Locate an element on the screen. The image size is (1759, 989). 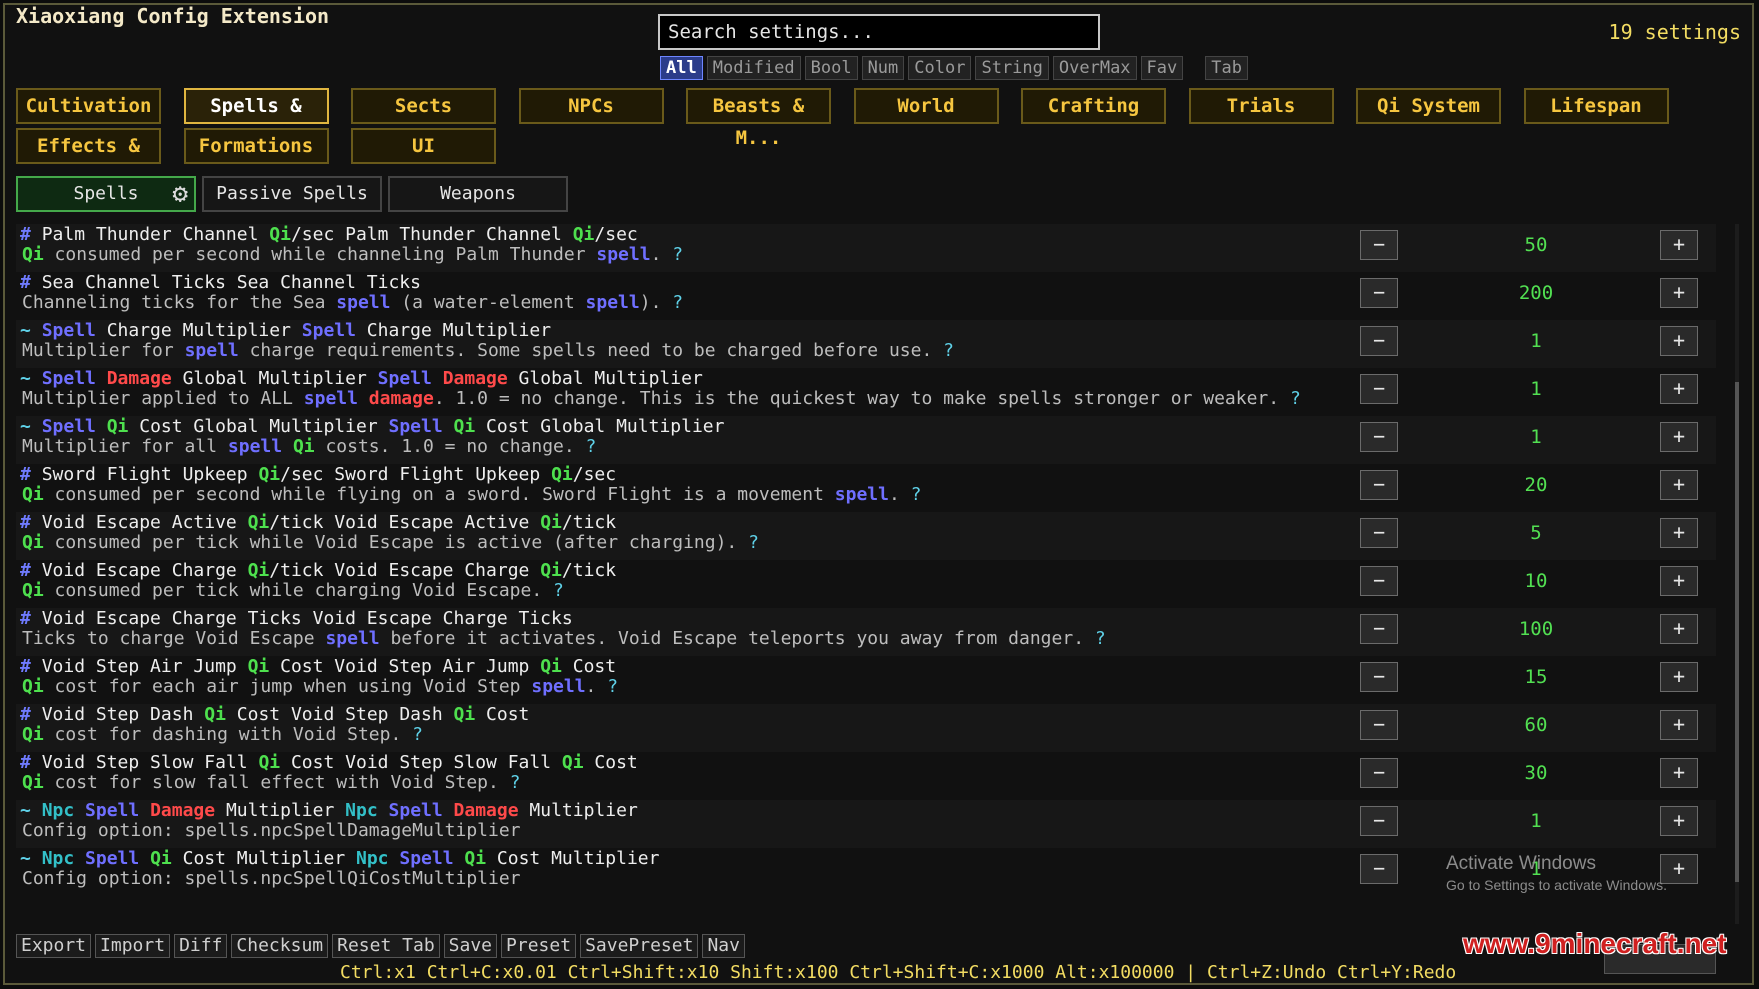
setting-value: 10 is located at coordinates (1536, 581).